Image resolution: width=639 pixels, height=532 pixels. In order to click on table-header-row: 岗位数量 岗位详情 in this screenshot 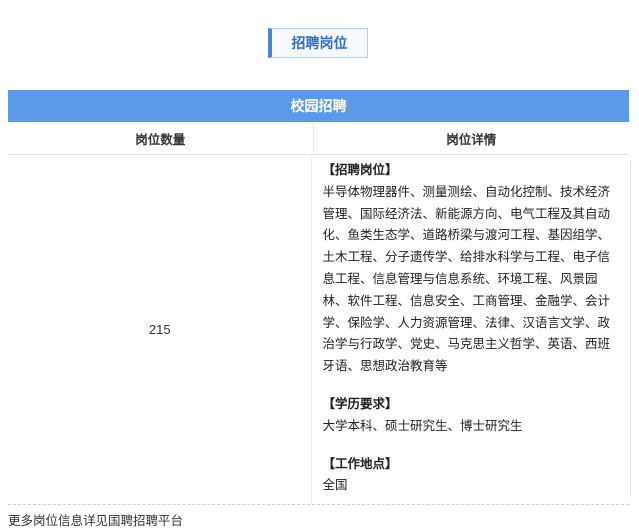, I will do `click(318, 138)`.